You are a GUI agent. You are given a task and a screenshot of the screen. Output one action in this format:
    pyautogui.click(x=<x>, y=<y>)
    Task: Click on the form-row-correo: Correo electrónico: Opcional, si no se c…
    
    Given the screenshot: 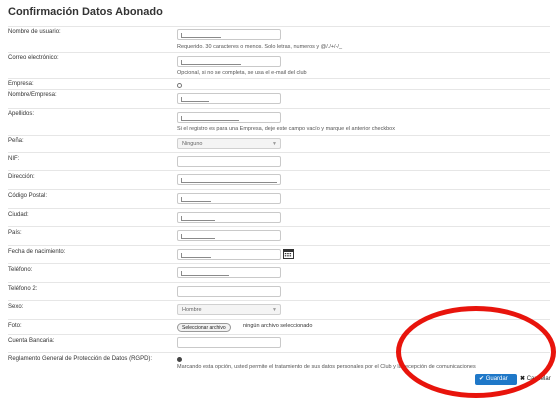 What is the action you would take?
    pyautogui.click(x=279, y=64)
    